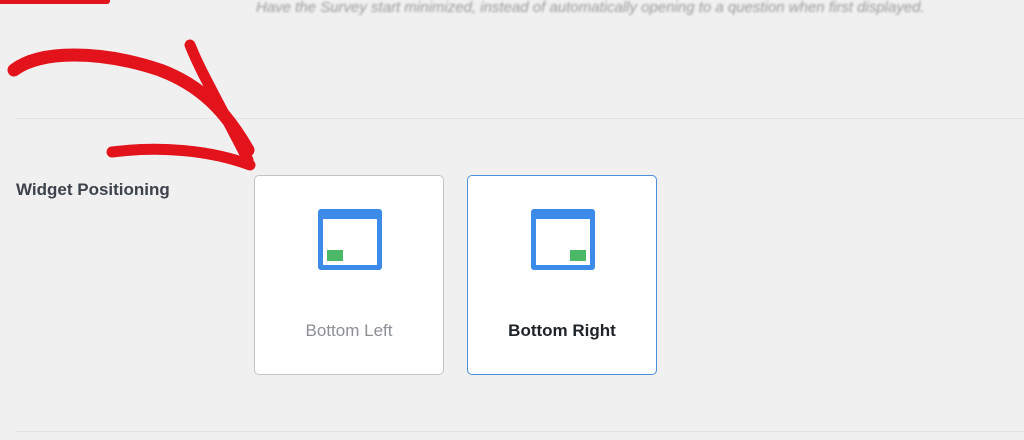  I want to click on bottom-right-window-icon, so click(563, 239).